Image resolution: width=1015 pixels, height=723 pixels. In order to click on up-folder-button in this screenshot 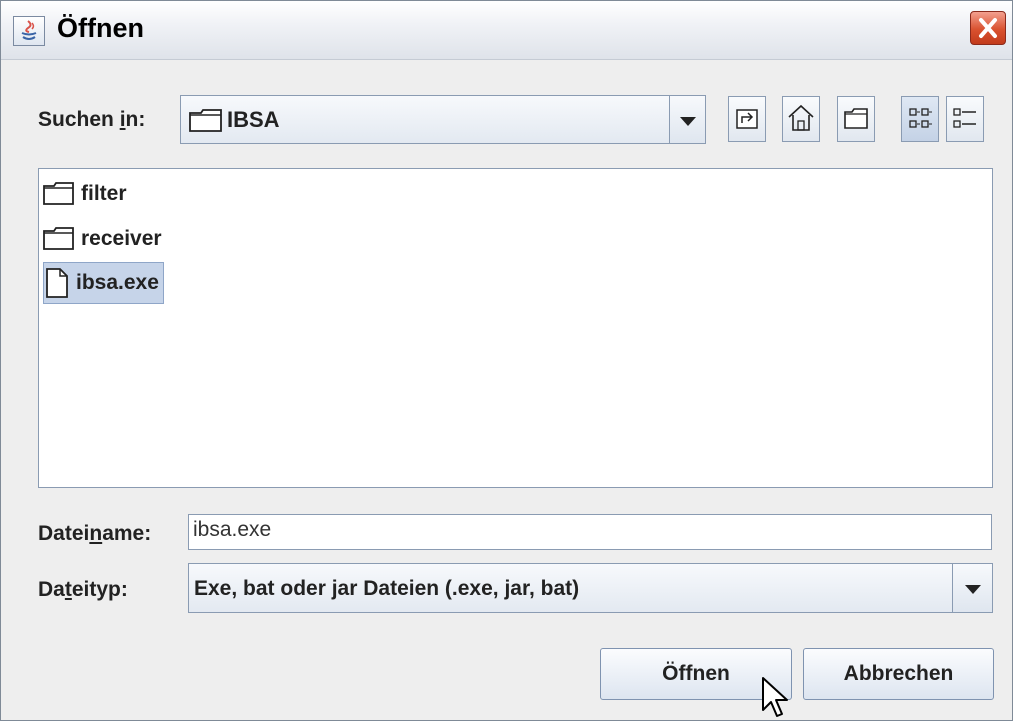, I will do `click(747, 119)`.